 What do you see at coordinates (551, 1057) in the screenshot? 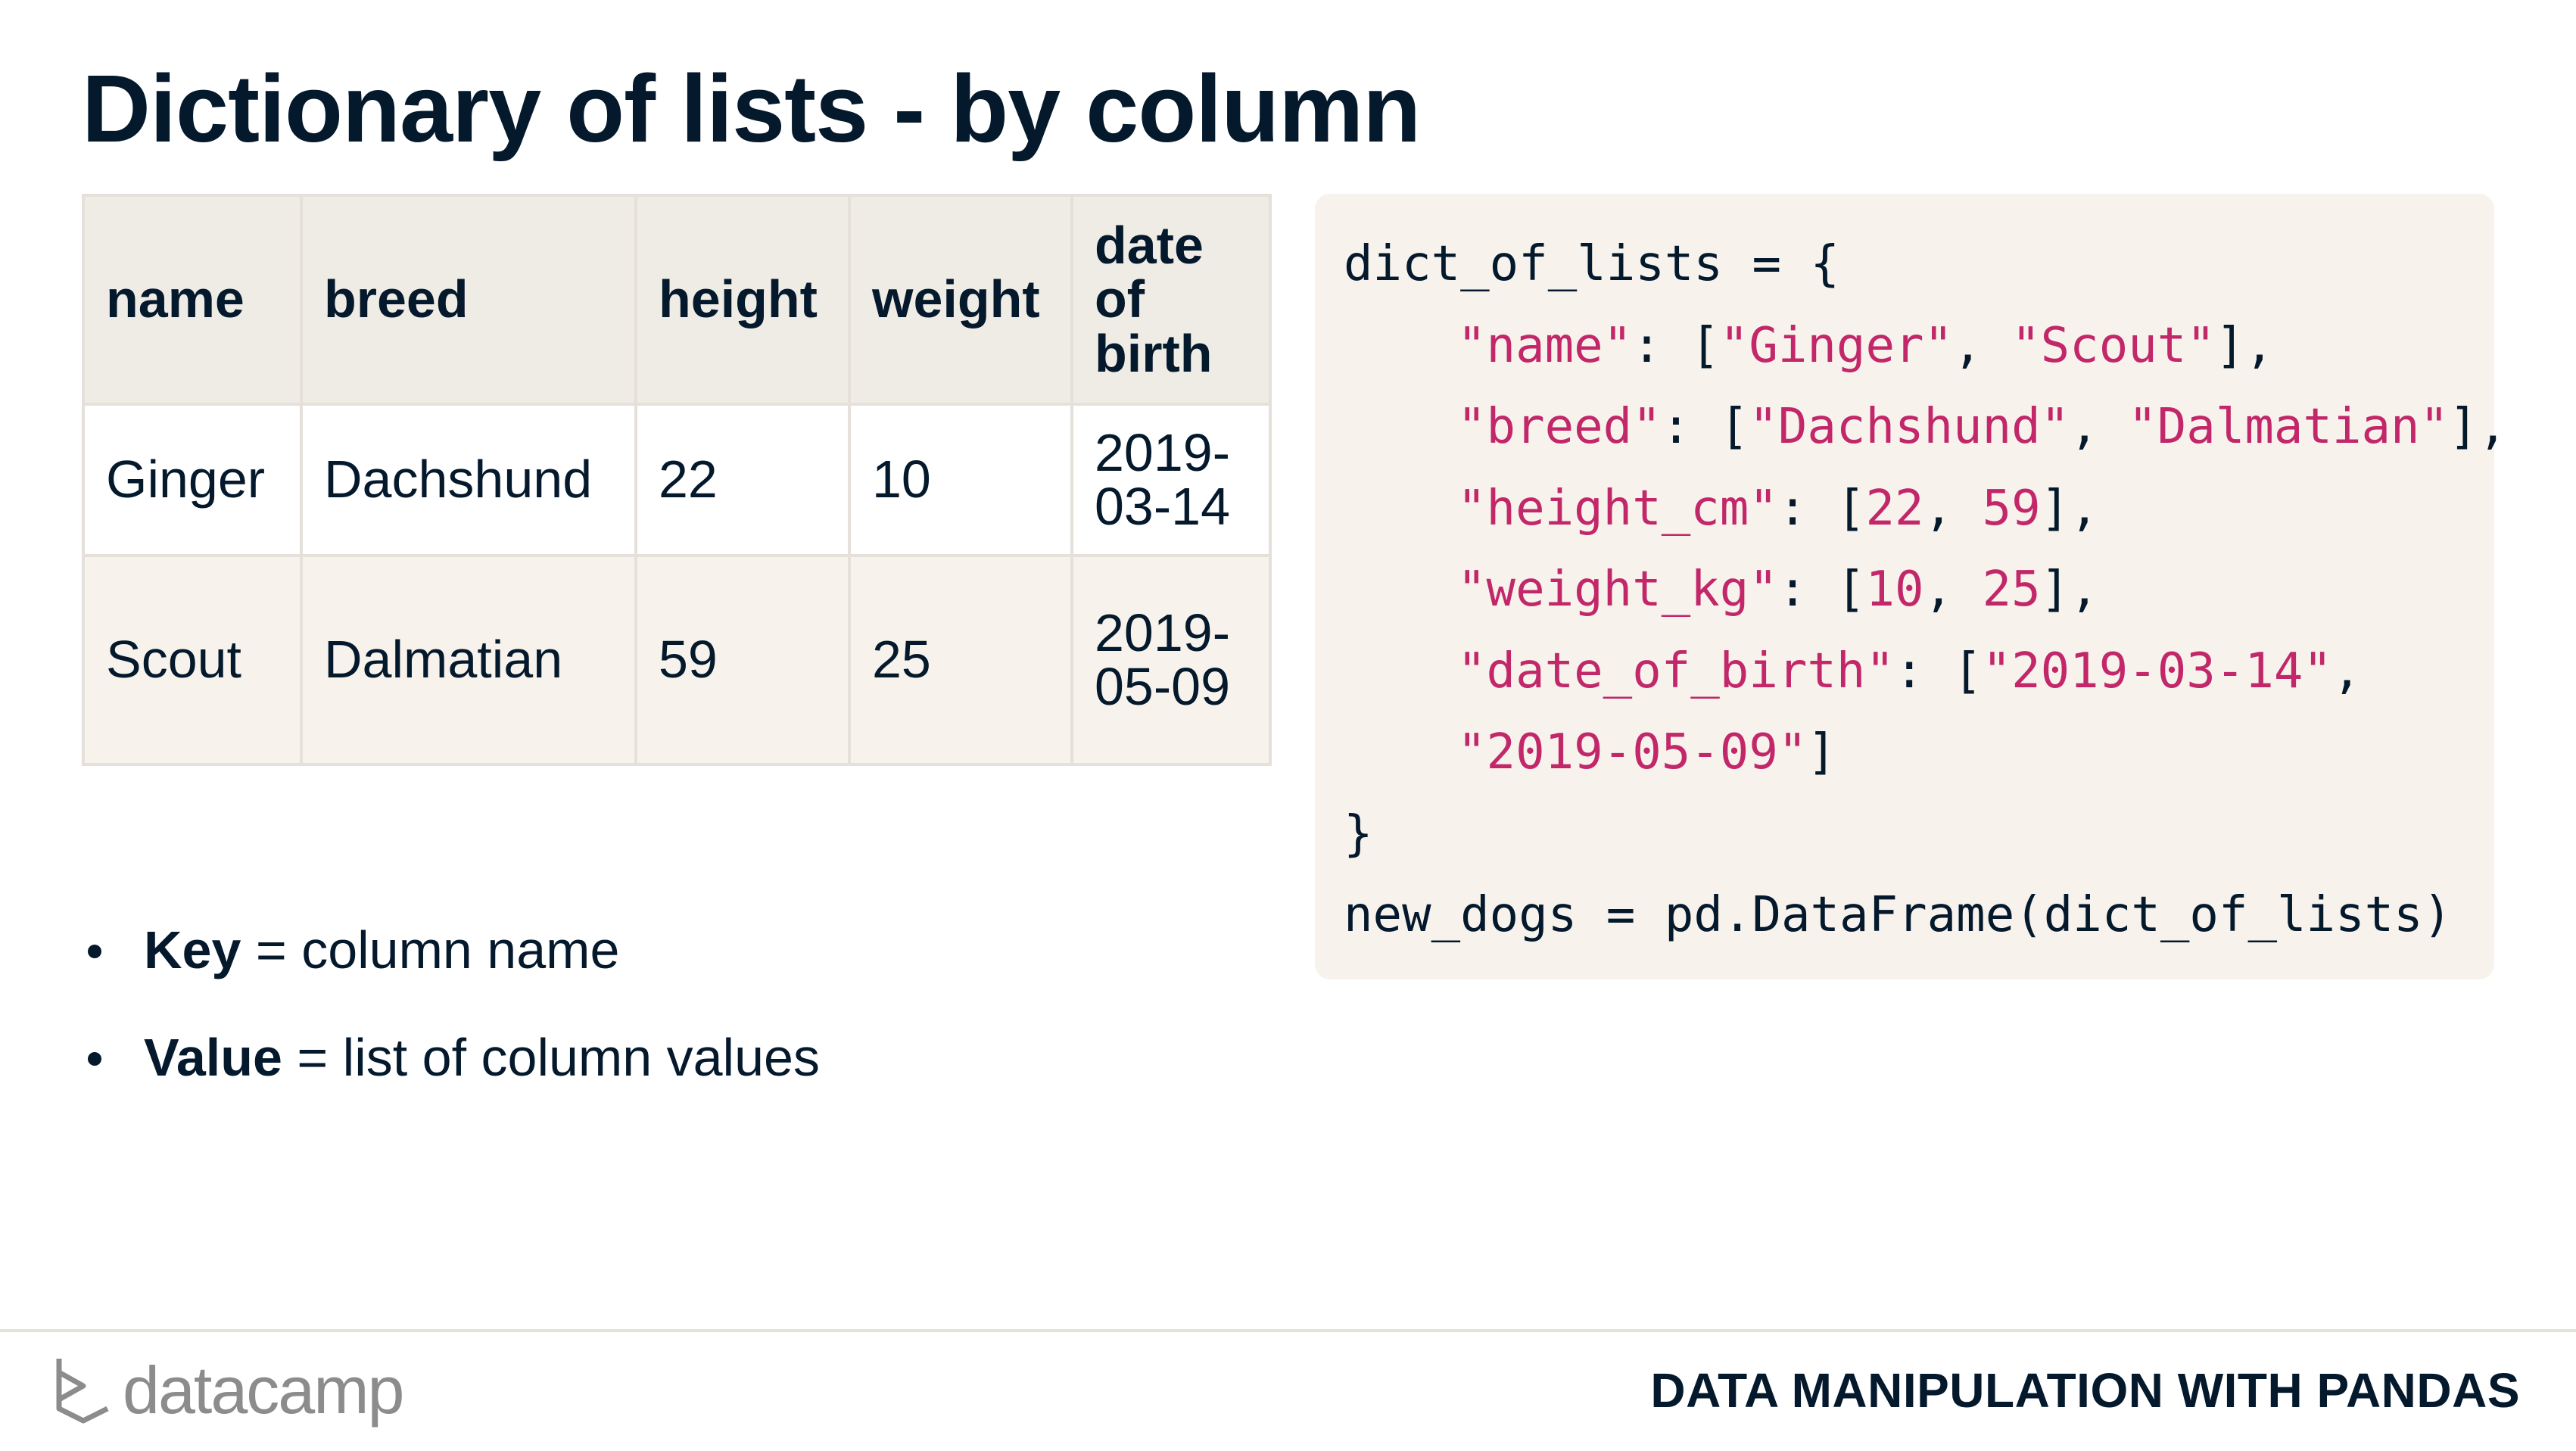
I see `bullet-text: = list of column values` at bounding box center [551, 1057].